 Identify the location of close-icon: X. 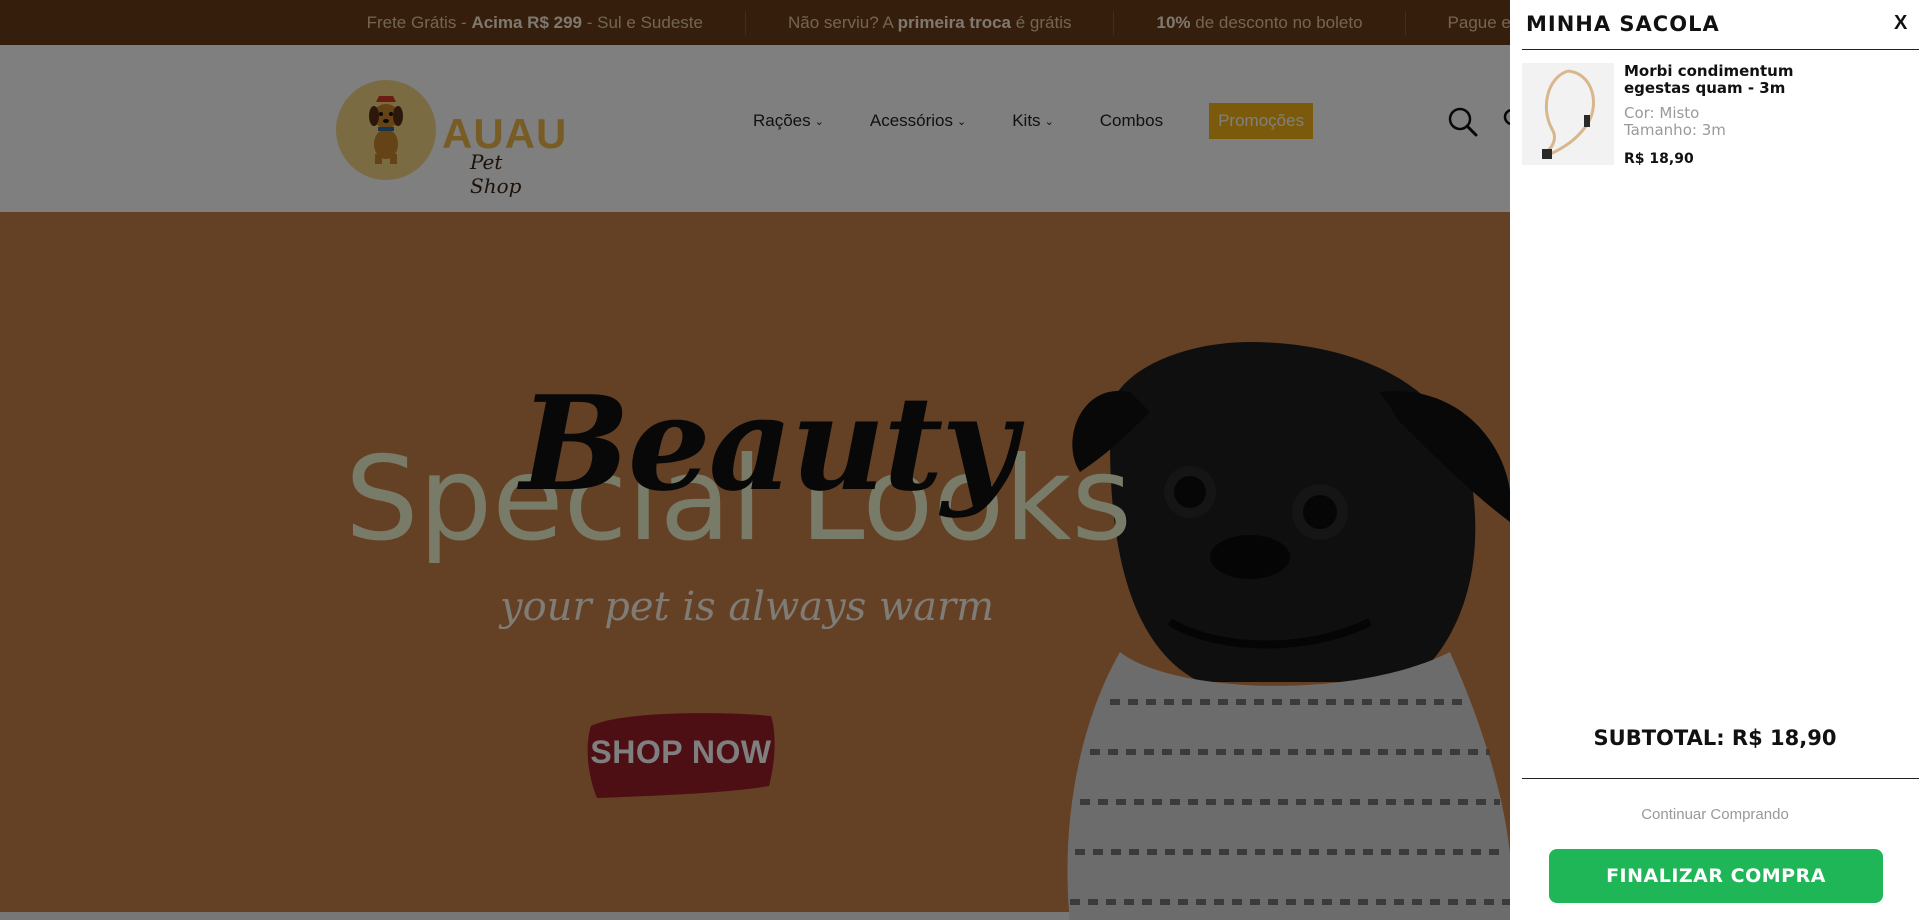
(1900, 23).